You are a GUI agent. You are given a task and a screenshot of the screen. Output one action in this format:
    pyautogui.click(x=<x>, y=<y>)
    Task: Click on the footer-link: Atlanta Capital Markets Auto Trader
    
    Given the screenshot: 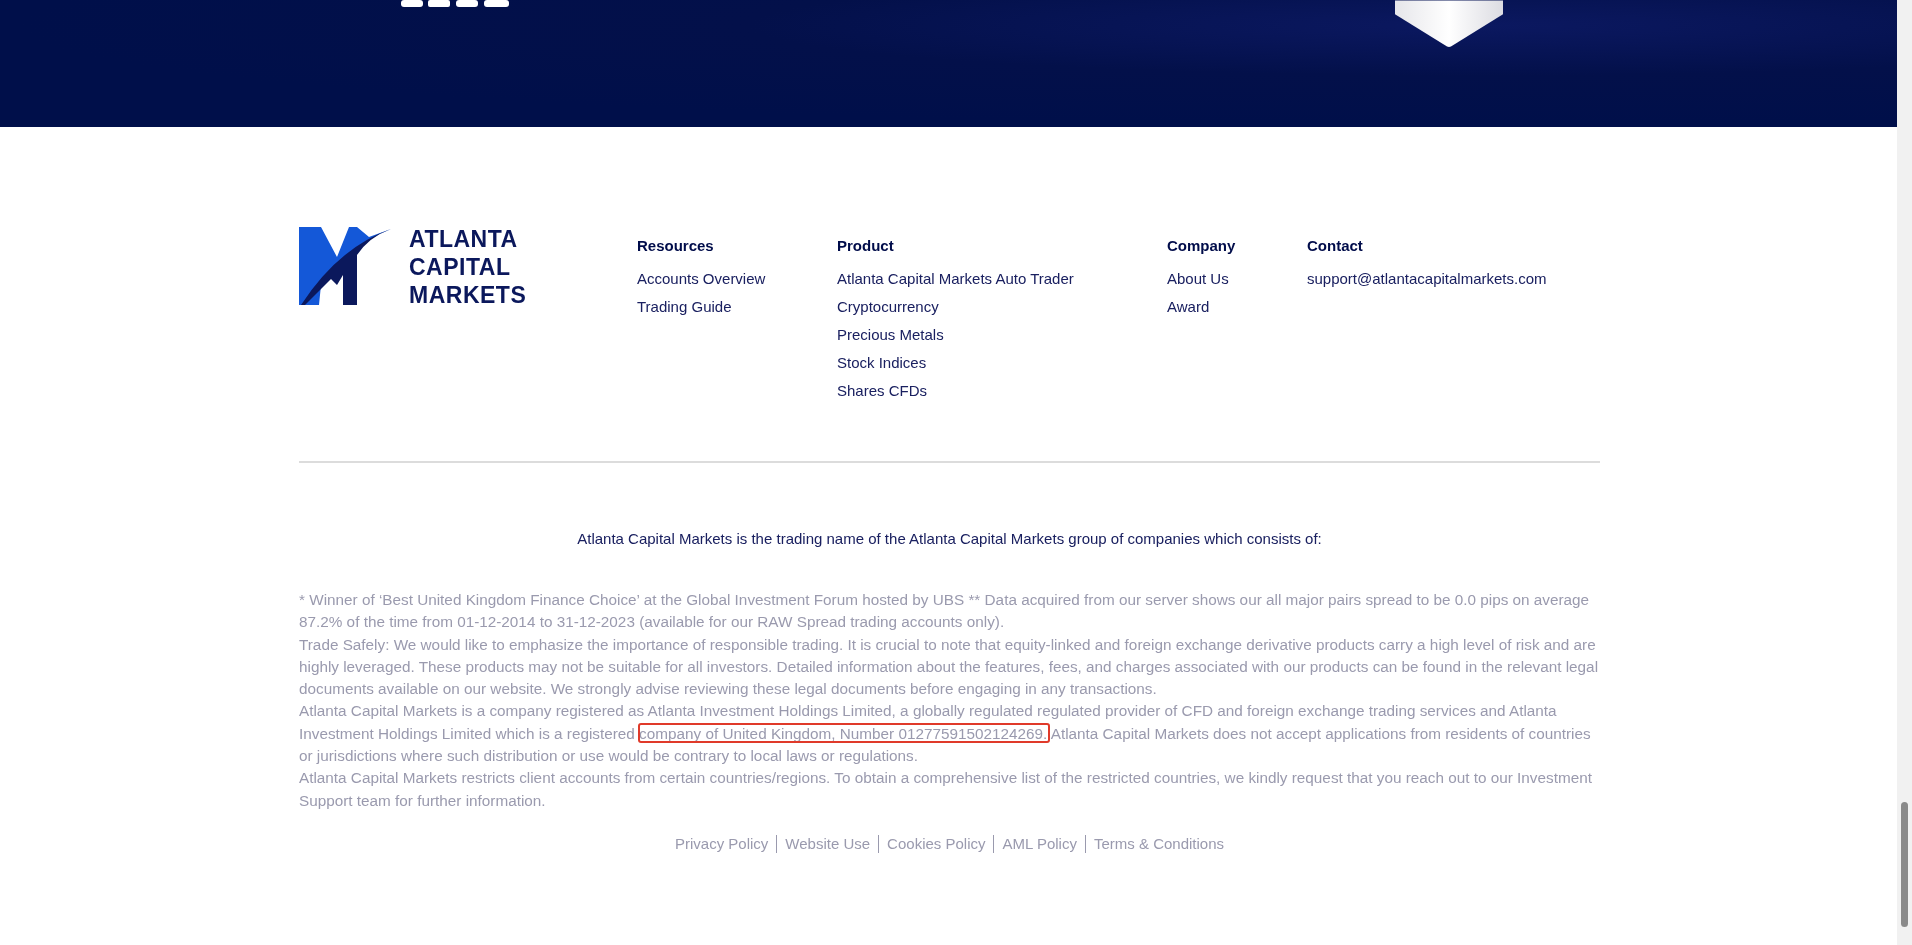 What is the action you would take?
    pyautogui.click(x=955, y=279)
    